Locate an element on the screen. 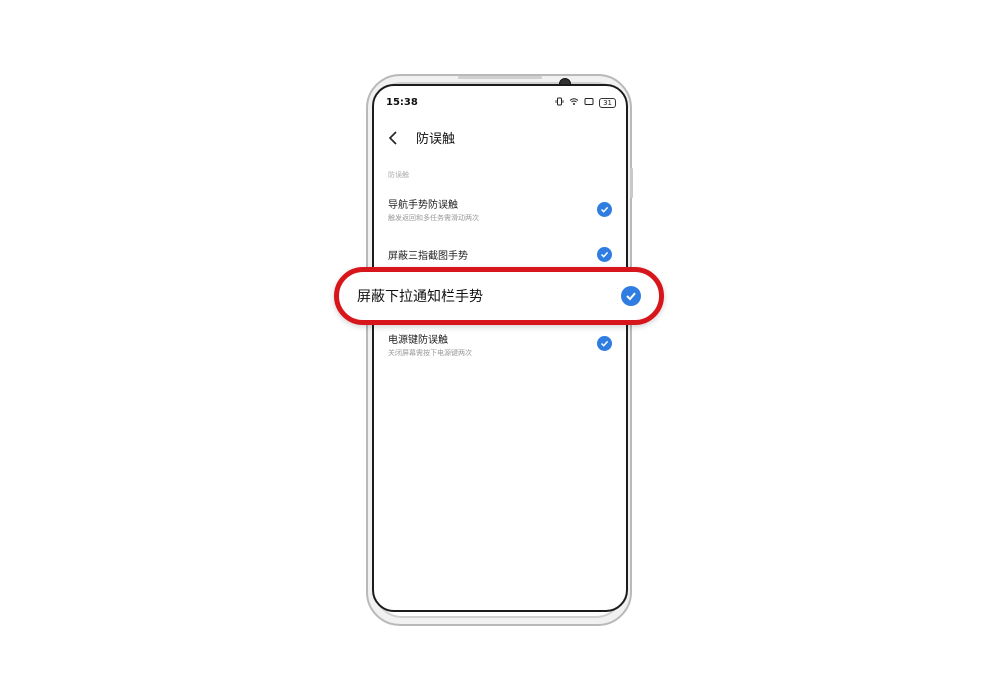 The image size is (1000, 700). screen-icon is located at coordinates (589, 103).